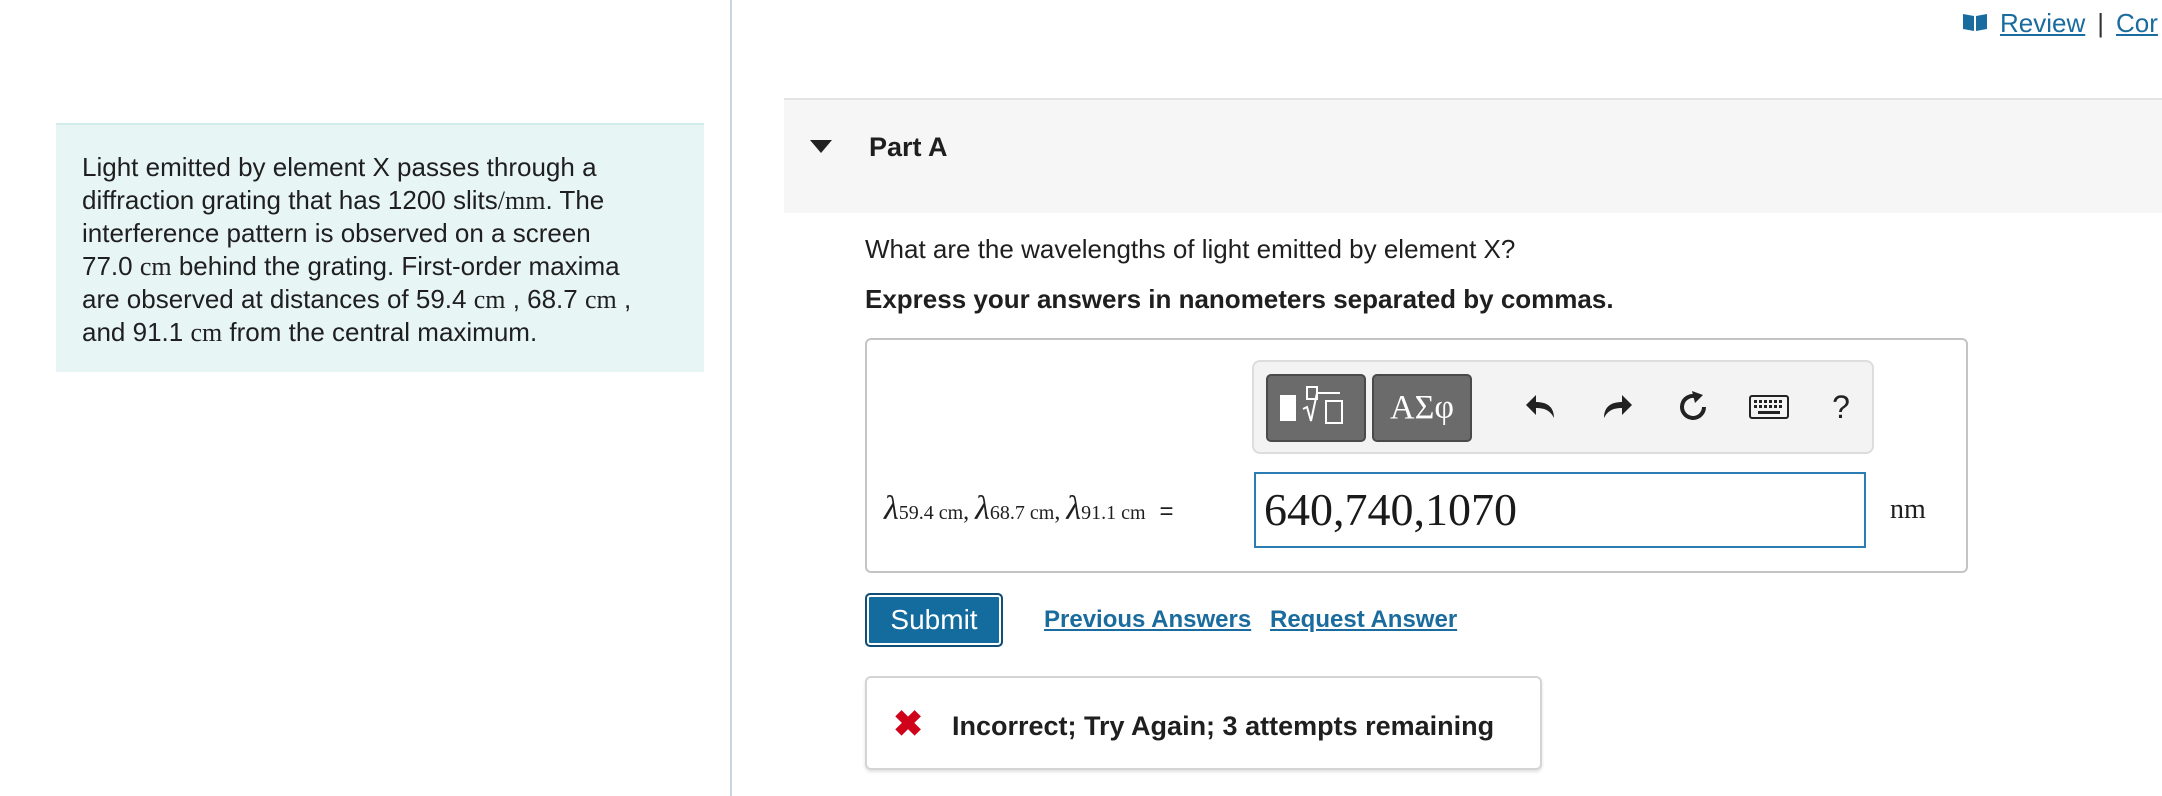 The height and width of the screenshot is (796, 2162). I want to click on top-links: Review | Cor, so click(2060, 23).